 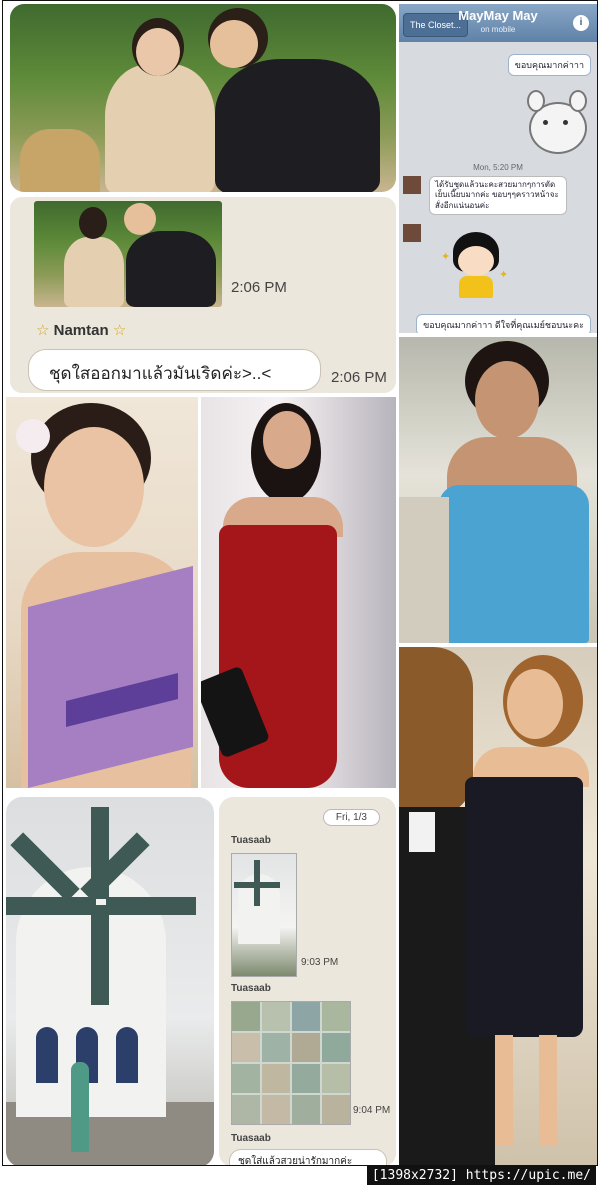 What do you see at coordinates (498, 29) in the screenshot?
I see `contact-status: on mobile` at bounding box center [498, 29].